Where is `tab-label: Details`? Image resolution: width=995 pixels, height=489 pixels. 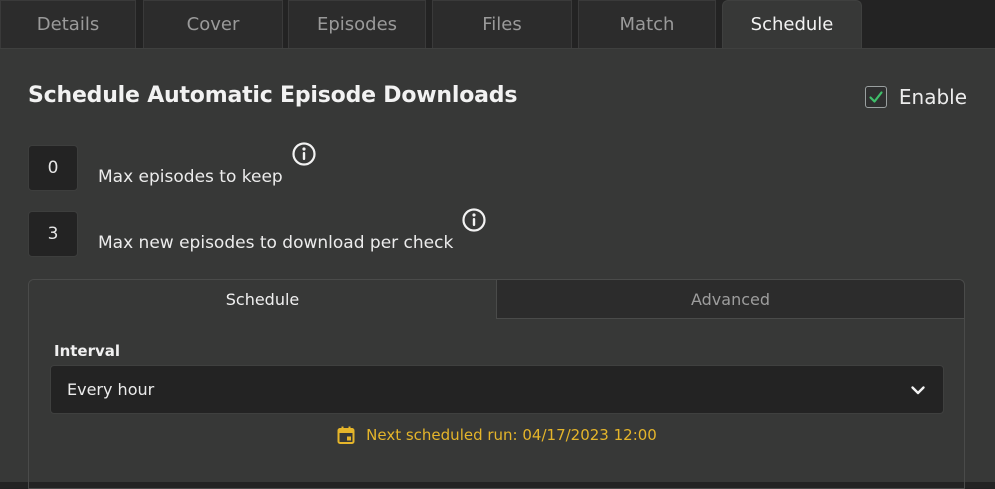 tab-label: Details is located at coordinates (68, 24).